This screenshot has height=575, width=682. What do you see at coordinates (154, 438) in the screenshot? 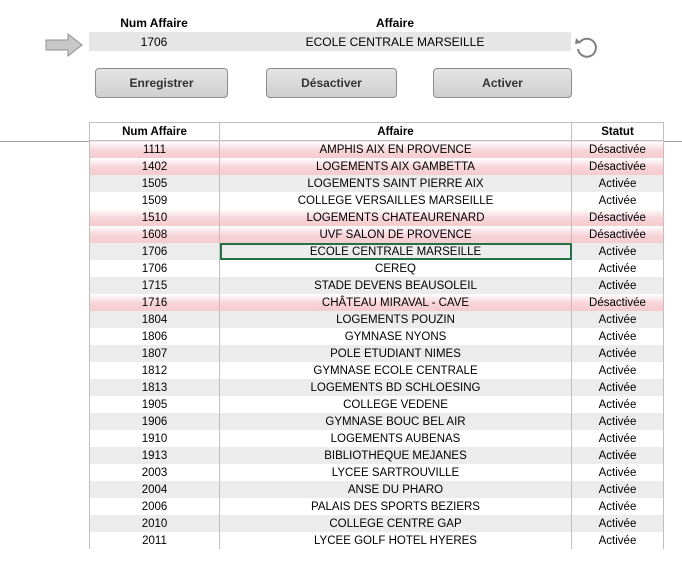
I see `cell-num: 1910` at bounding box center [154, 438].